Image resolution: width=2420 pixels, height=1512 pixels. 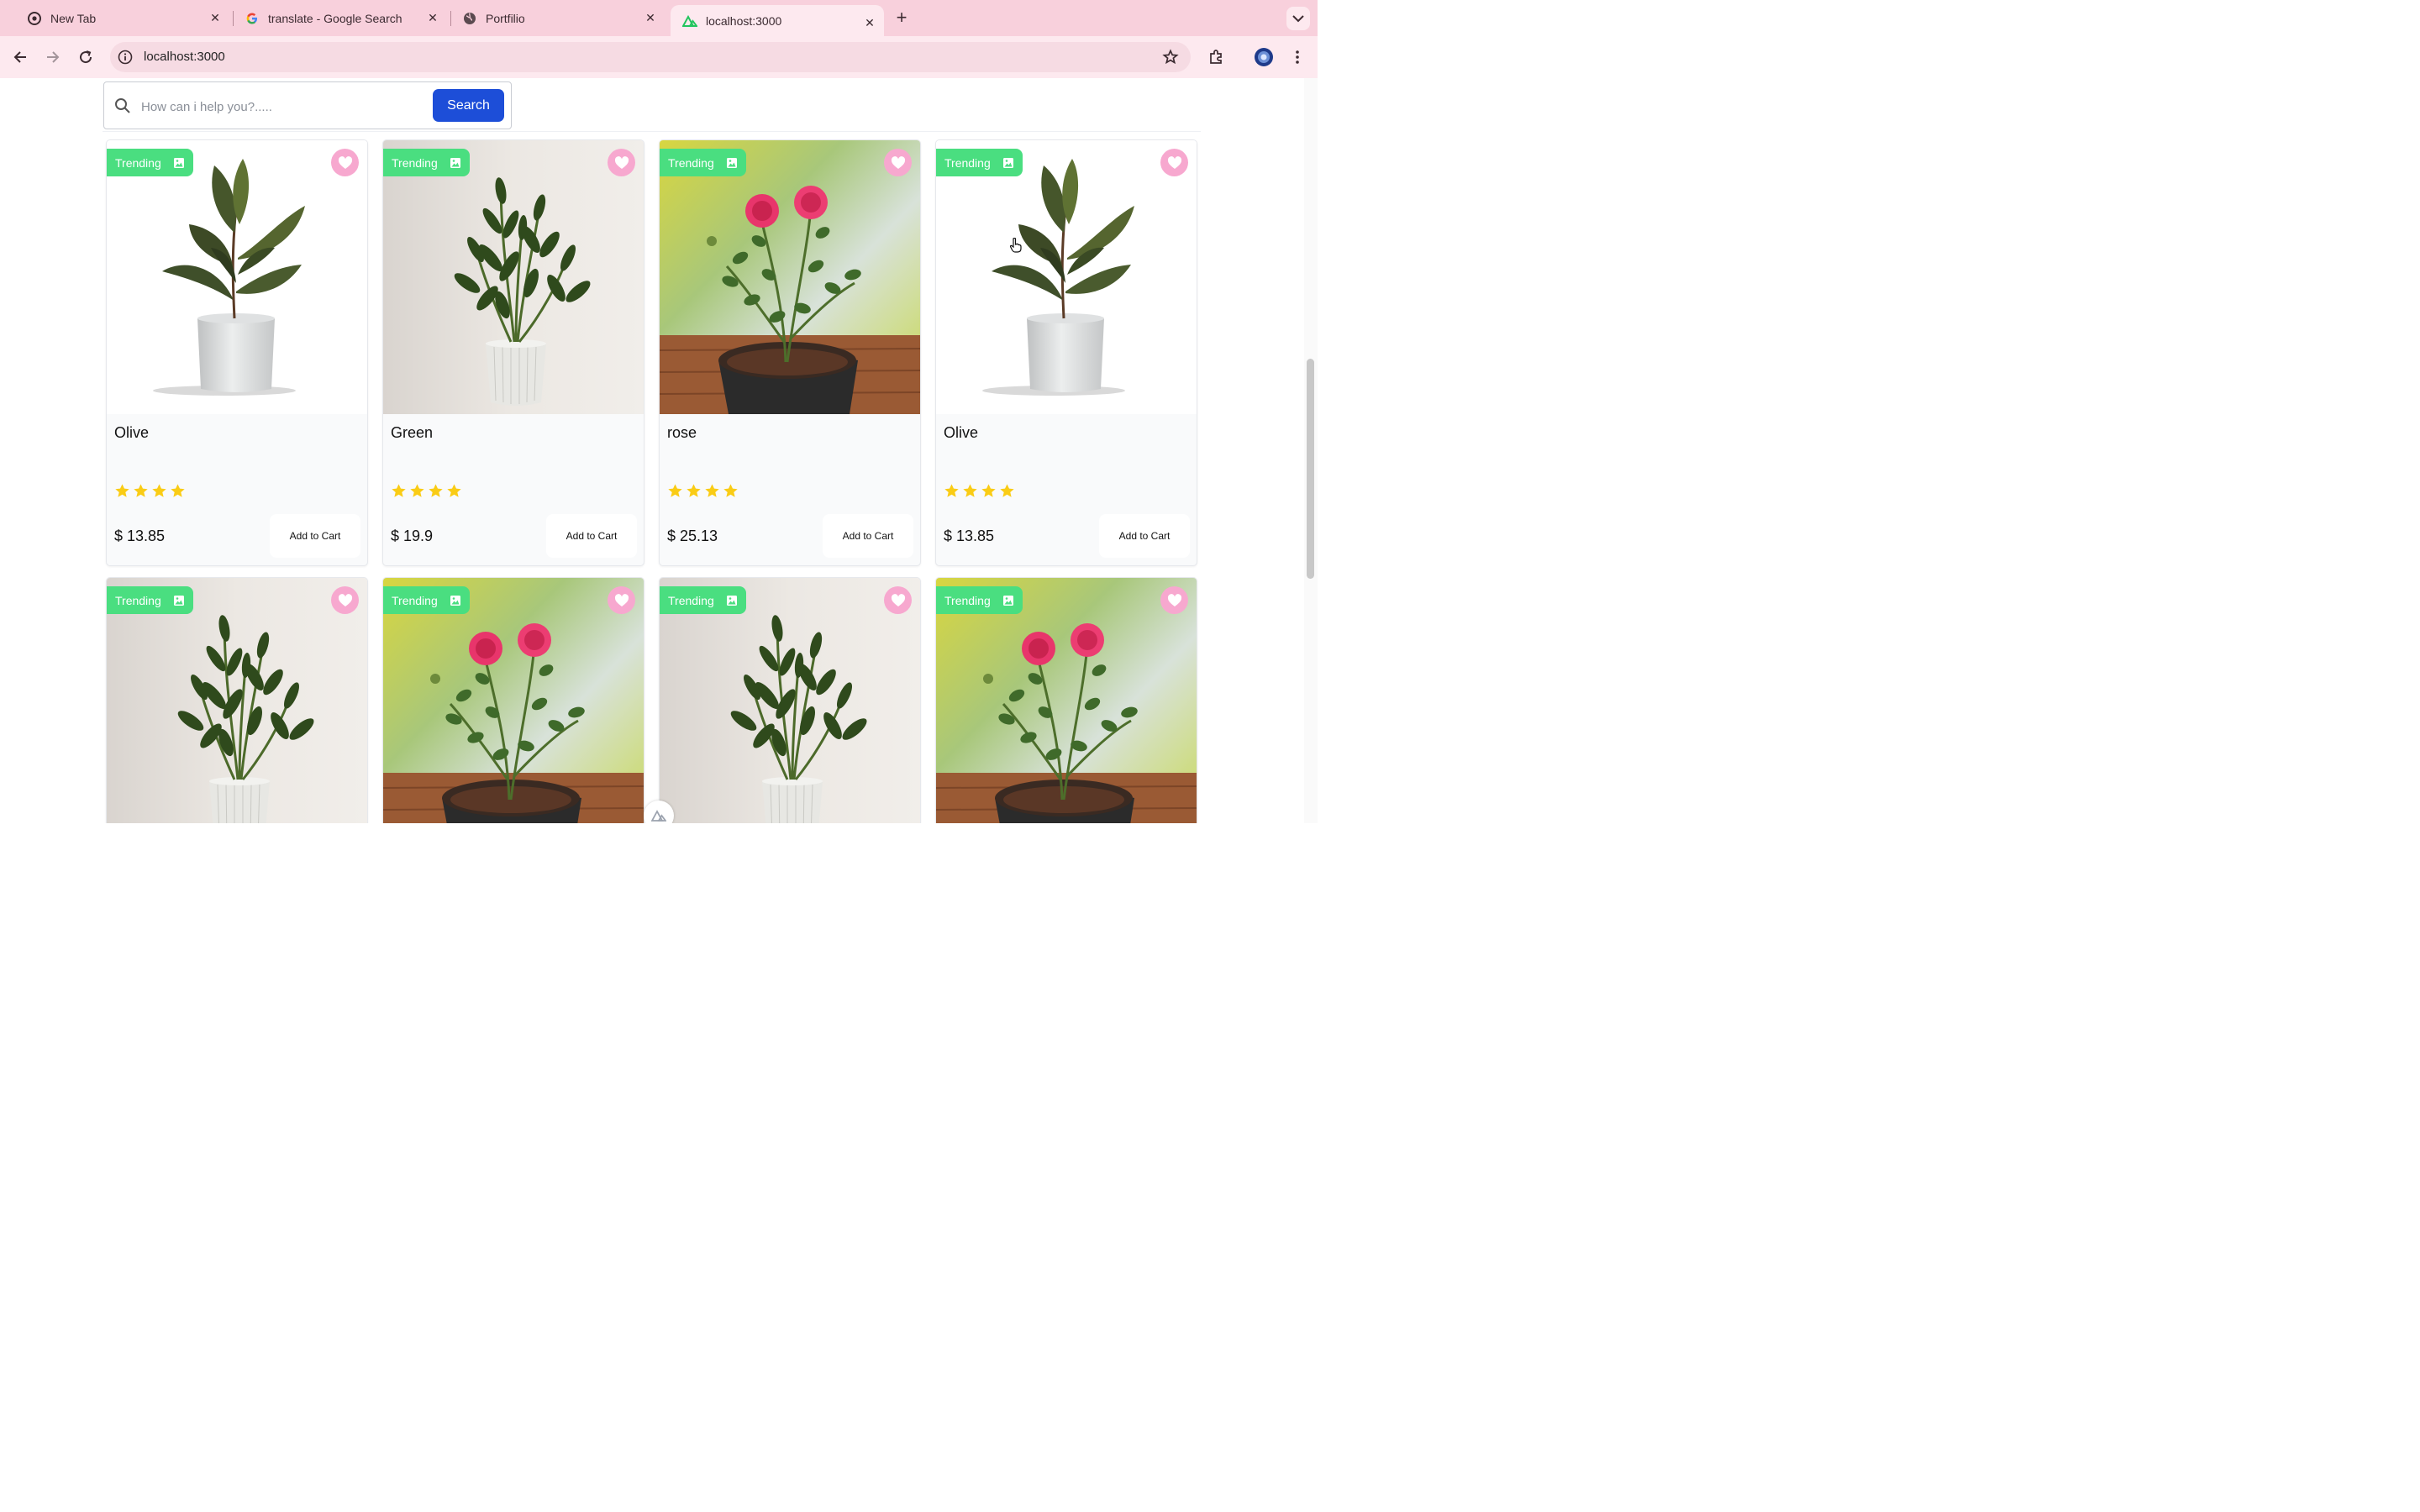 I want to click on address-bar: localhost:3000, so click(x=650, y=57).